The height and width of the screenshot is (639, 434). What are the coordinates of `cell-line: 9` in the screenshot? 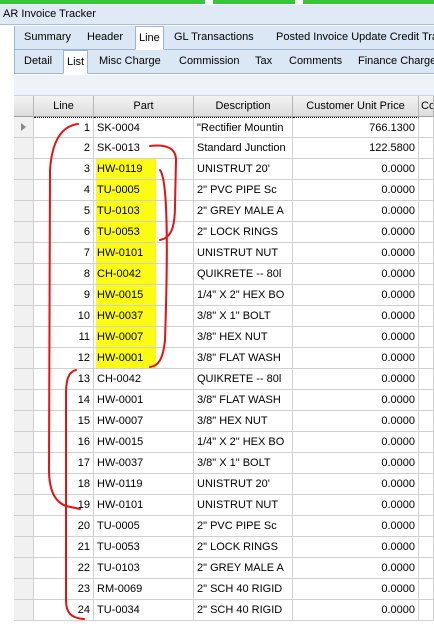 It's located at (64, 295).